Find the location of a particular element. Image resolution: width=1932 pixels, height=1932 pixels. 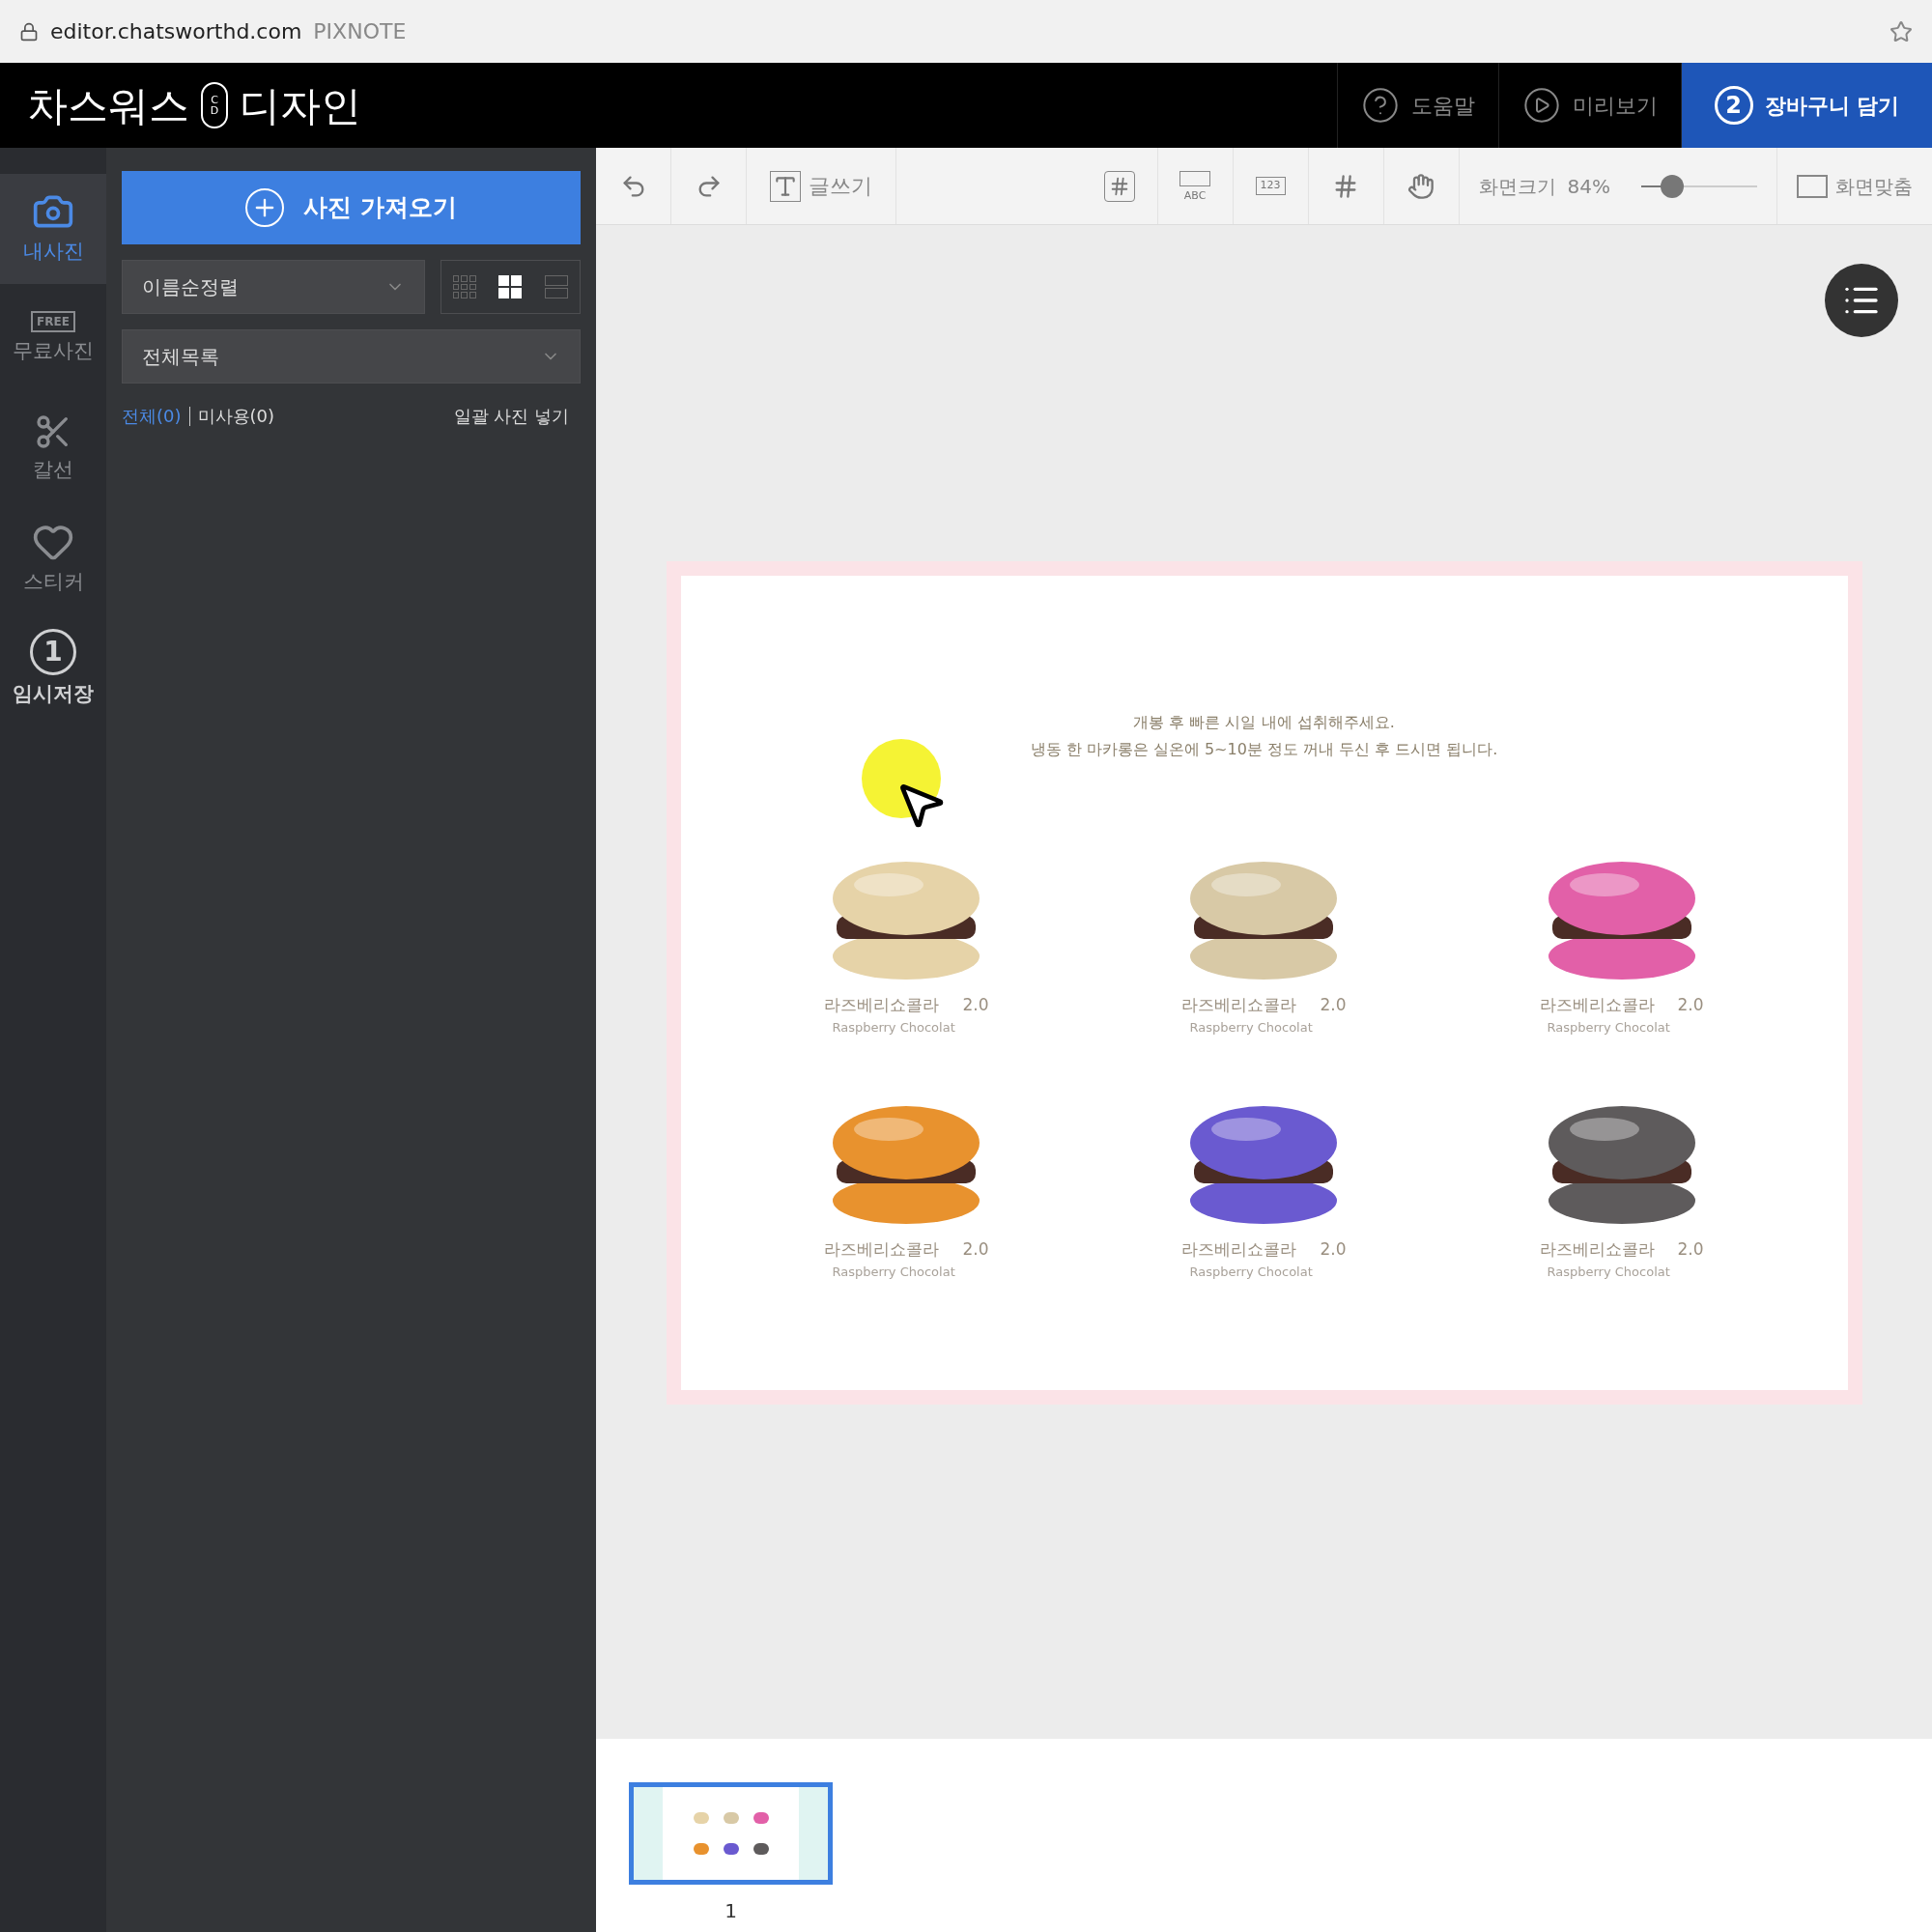

page-thumbnail is located at coordinates (731, 1833).